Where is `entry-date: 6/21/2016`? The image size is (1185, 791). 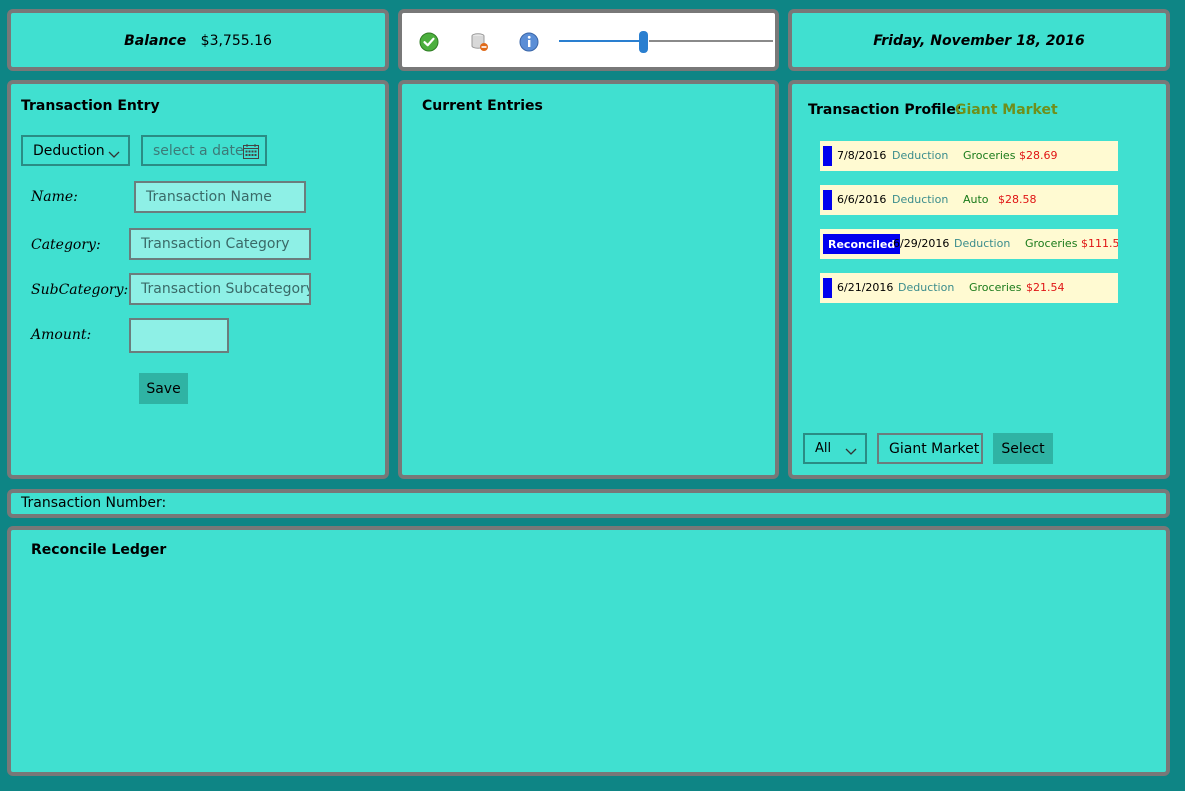 entry-date: 6/21/2016 is located at coordinates (865, 287).